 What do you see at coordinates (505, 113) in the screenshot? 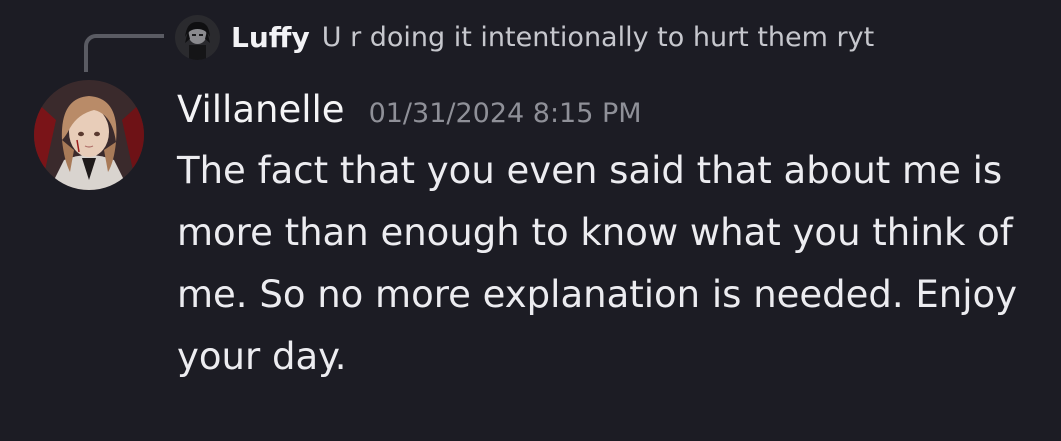
I see `message-timestamp: 01/31/2024 8:15 PM` at bounding box center [505, 113].